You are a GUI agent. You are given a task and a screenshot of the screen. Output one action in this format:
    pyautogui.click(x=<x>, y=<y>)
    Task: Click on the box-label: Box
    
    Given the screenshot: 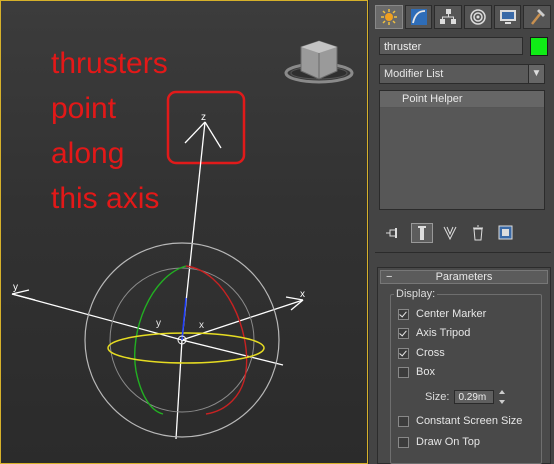 What is the action you would take?
    pyautogui.click(x=425, y=372)
    